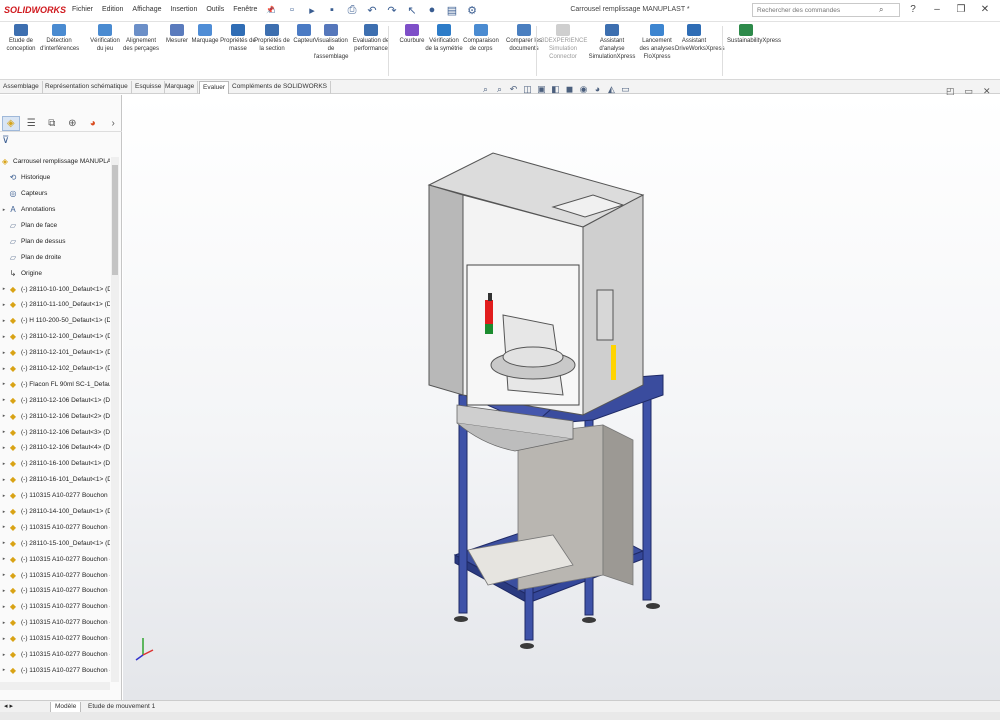  Describe the element at coordinates (312, 10) in the screenshot. I see `open-icon: ▸` at that location.